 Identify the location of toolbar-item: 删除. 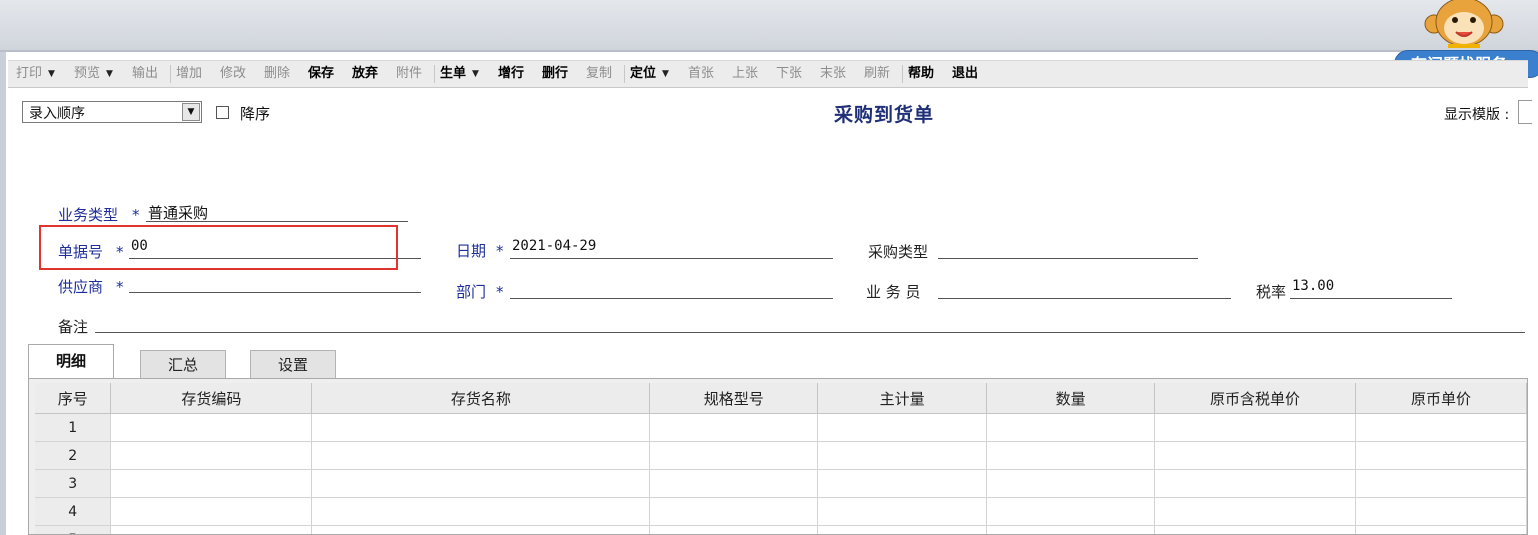
(277, 74).